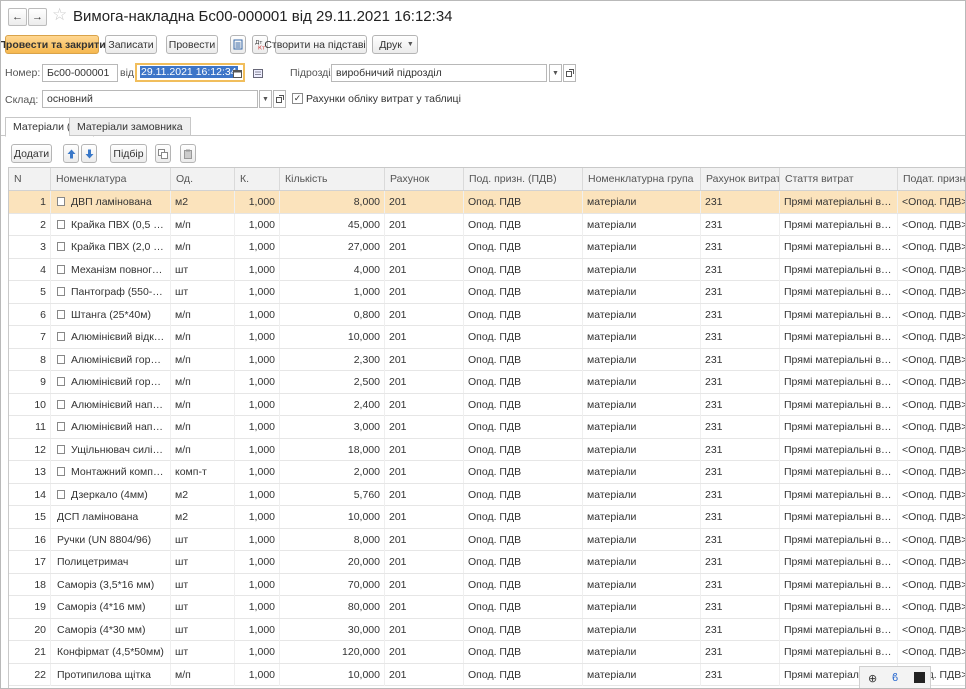 The width and height of the screenshot is (966, 689). Describe the element at coordinates (569, 73) in the screenshot. I see `department-open-button` at that location.